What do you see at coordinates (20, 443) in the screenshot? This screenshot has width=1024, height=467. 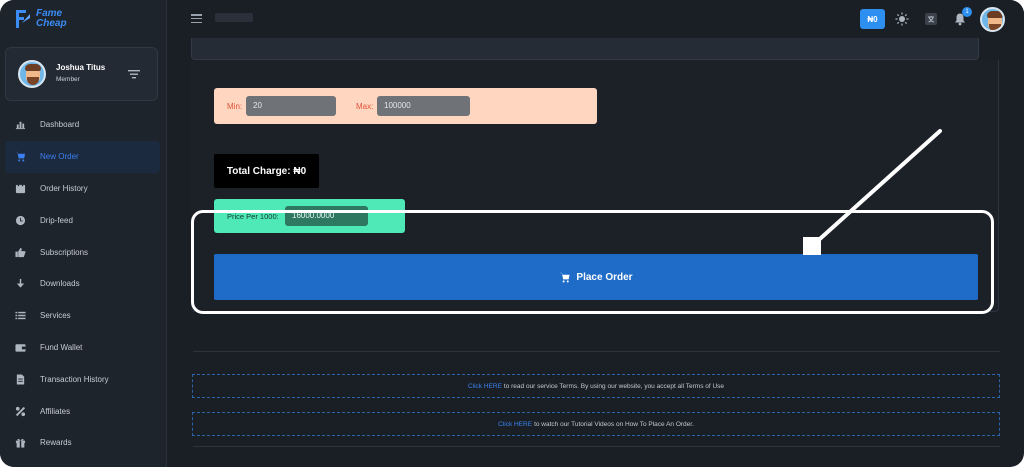 I see `gift-icon` at bounding box center [20, 443].